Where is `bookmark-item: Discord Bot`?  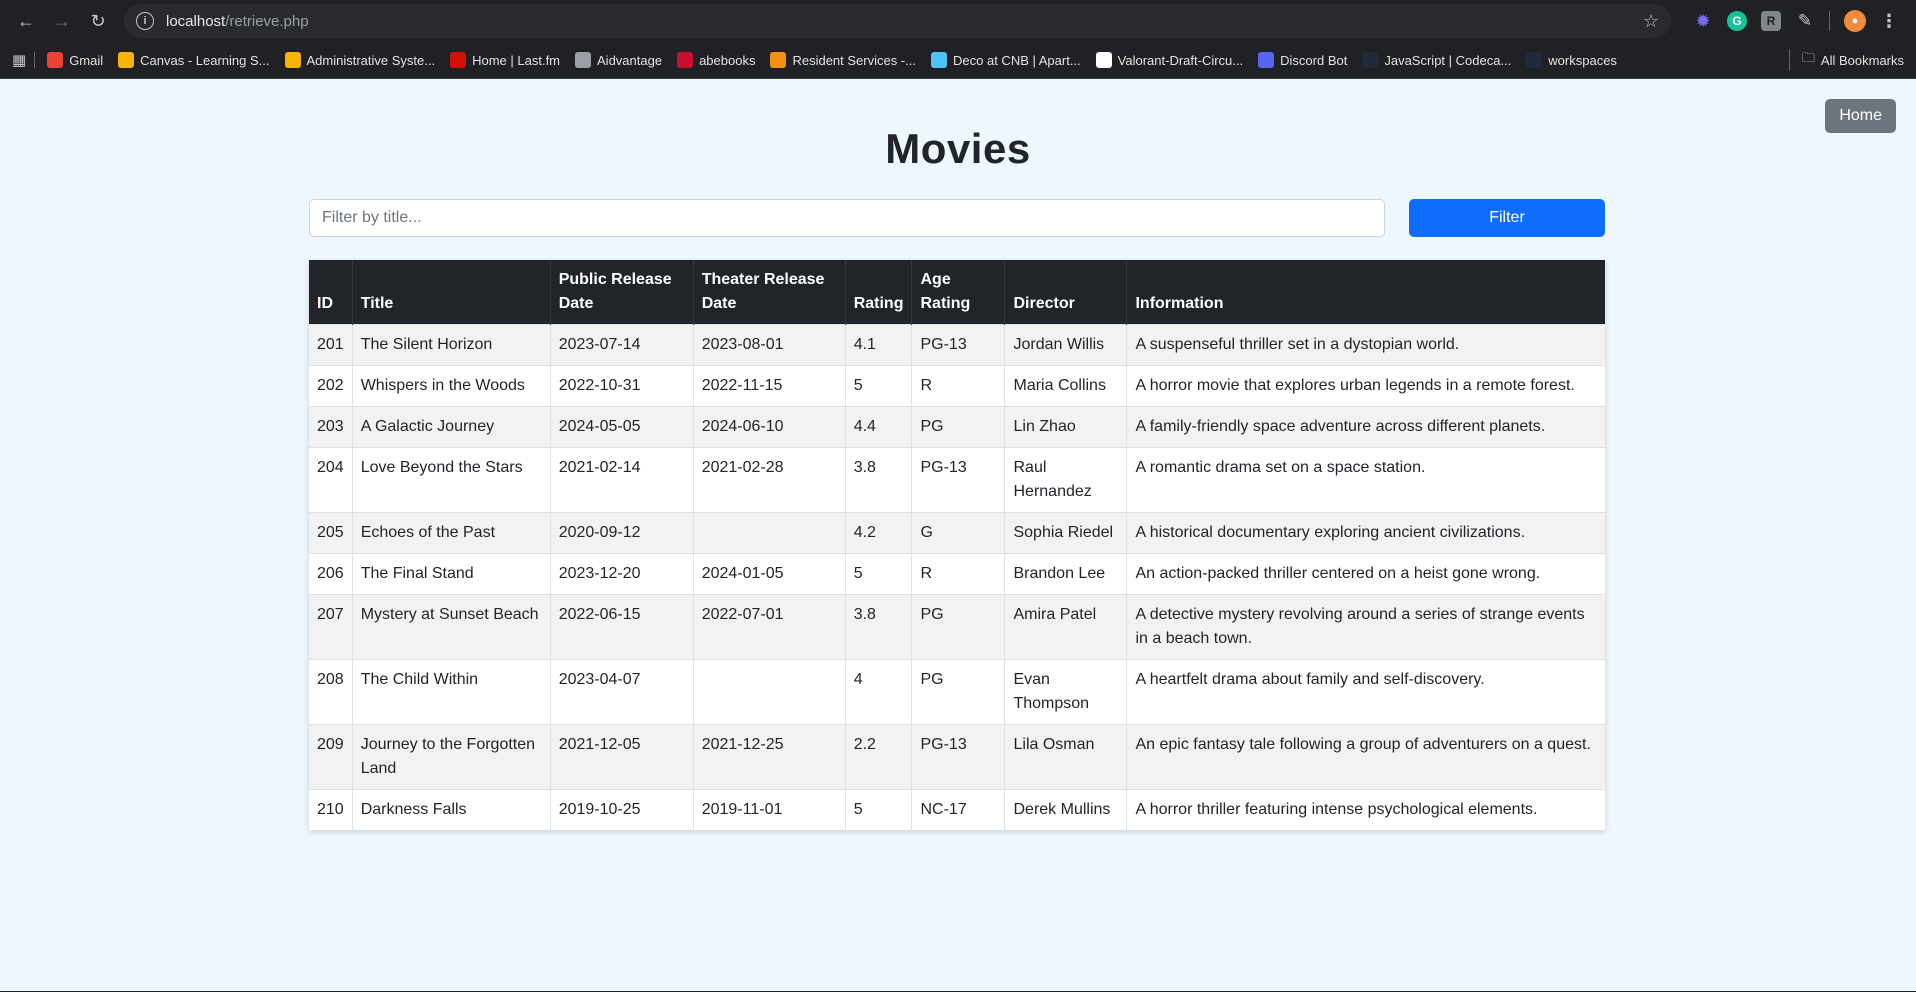 bookmark-item: Discord Bot is located at coordinates (1302, 60).